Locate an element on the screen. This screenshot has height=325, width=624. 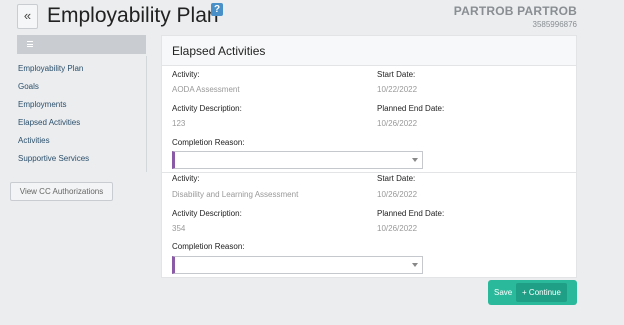
hamburger-icon is located at coordinates (30, 44).